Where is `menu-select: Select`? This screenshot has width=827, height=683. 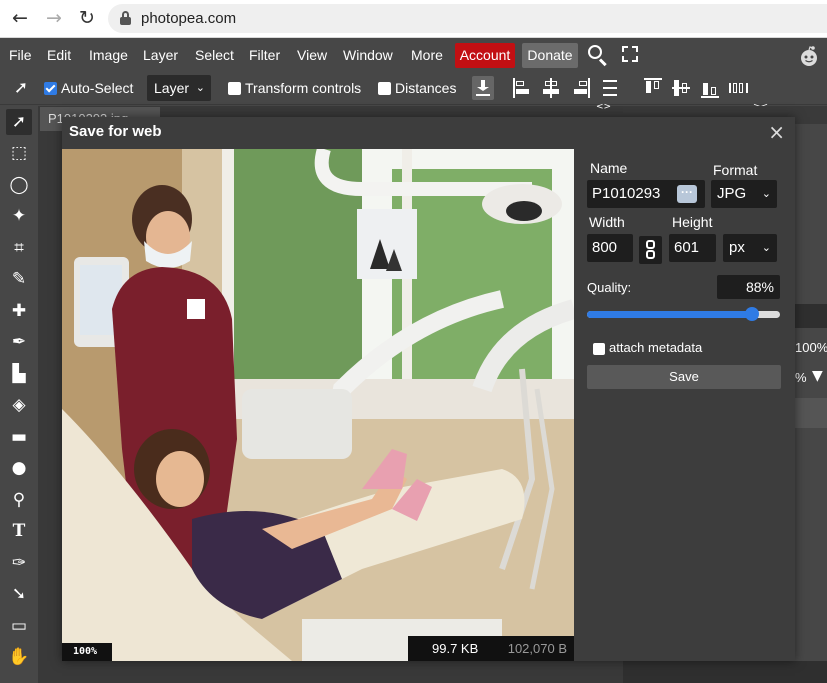 menu-select: Select is located at coordinates (214, 55).